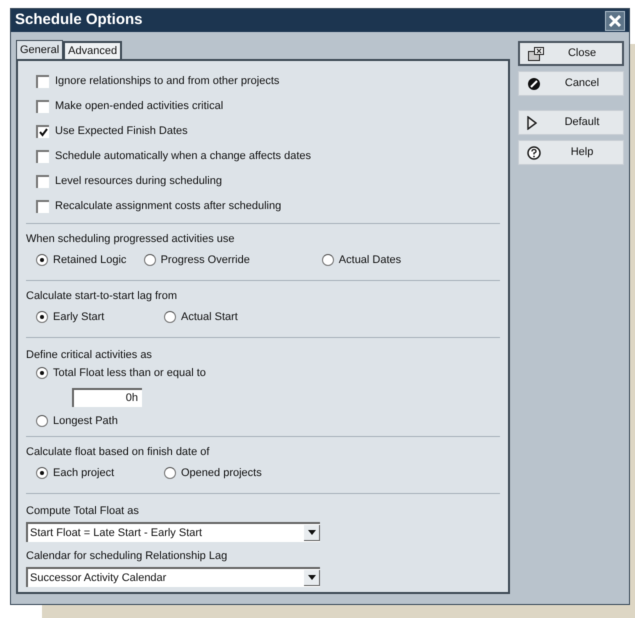 This screenshot has width=635, height=618. I want to click on window-icon, so click(536, 53).